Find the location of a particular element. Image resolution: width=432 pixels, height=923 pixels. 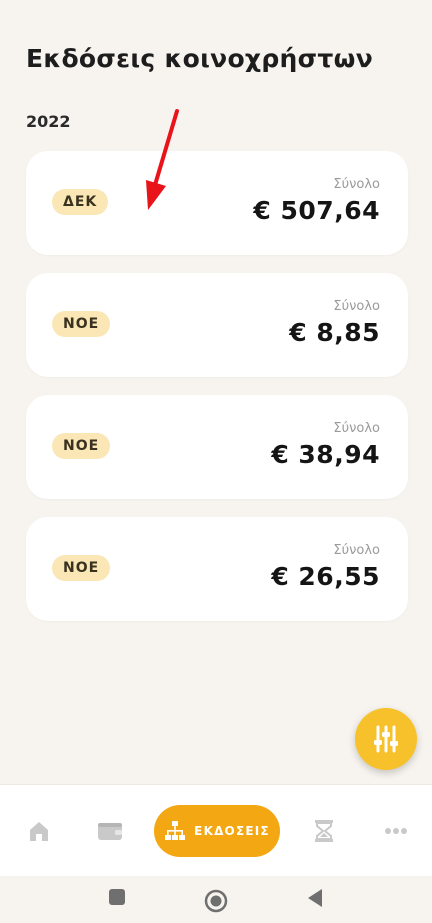

back-triangle-icon is located at coordinates (315, 898).